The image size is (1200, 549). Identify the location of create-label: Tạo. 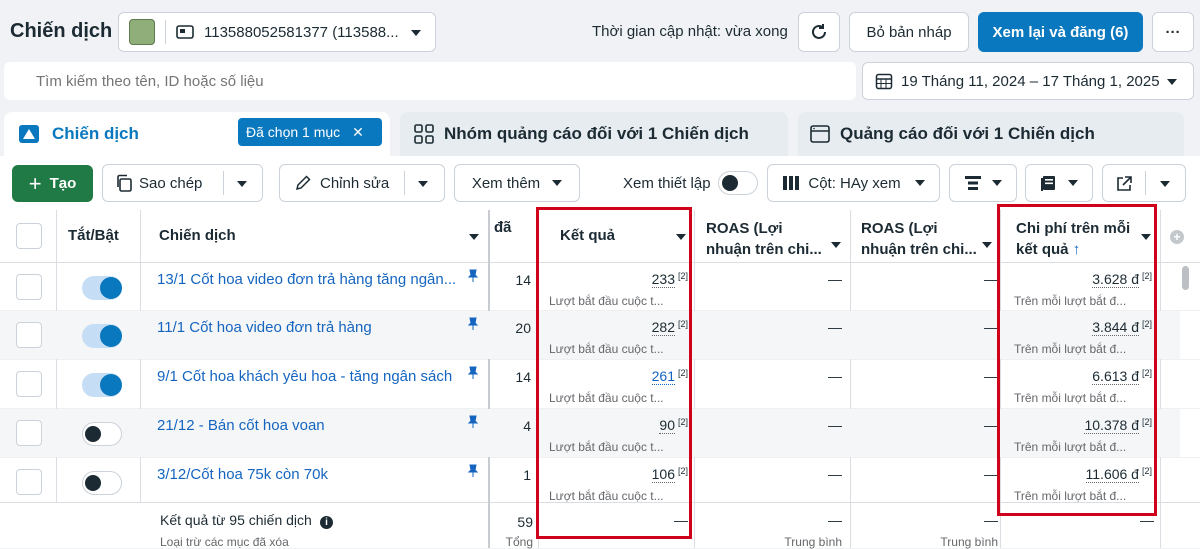
(63, 183).